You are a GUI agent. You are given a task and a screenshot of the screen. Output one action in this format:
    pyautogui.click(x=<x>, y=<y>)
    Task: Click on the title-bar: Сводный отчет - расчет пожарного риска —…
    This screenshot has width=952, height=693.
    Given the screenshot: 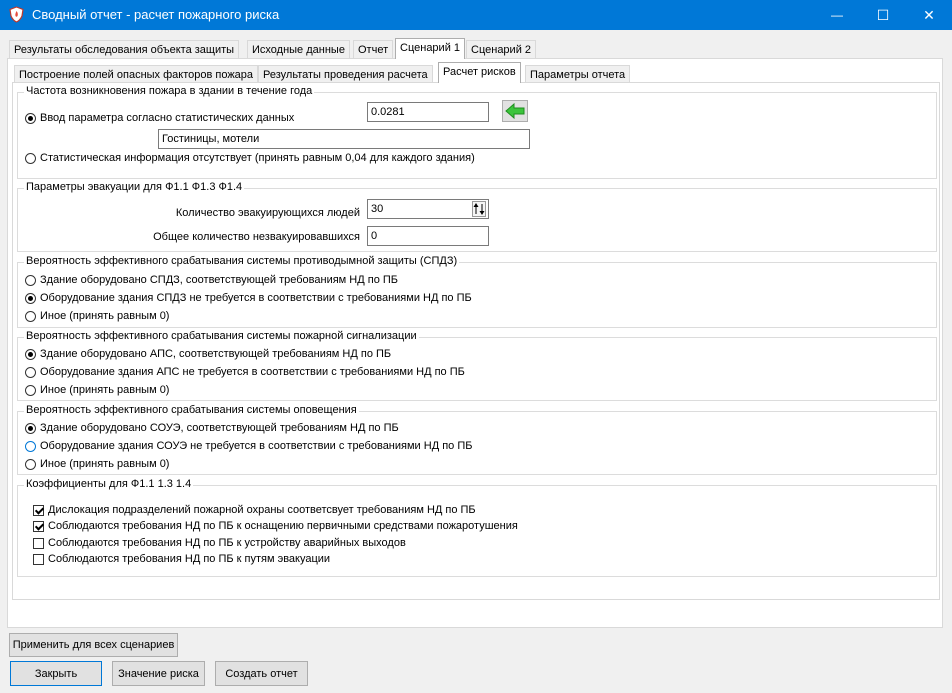 What is the action you would take?
    pyautogui.click(x=476, y=15)
    